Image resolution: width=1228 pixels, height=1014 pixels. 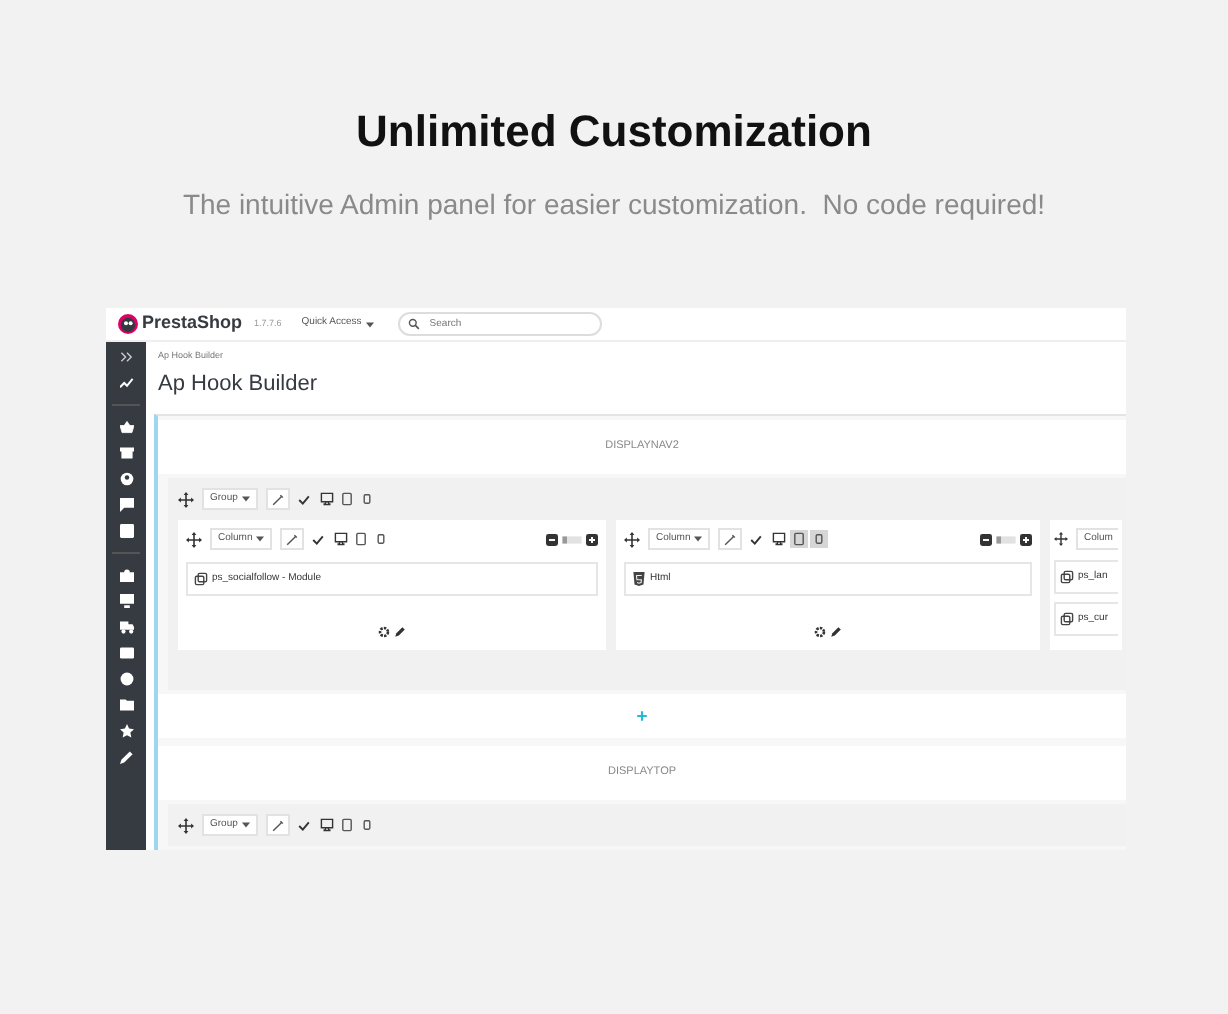 I want to click on monitor-icon, so click(x=126, y=601).